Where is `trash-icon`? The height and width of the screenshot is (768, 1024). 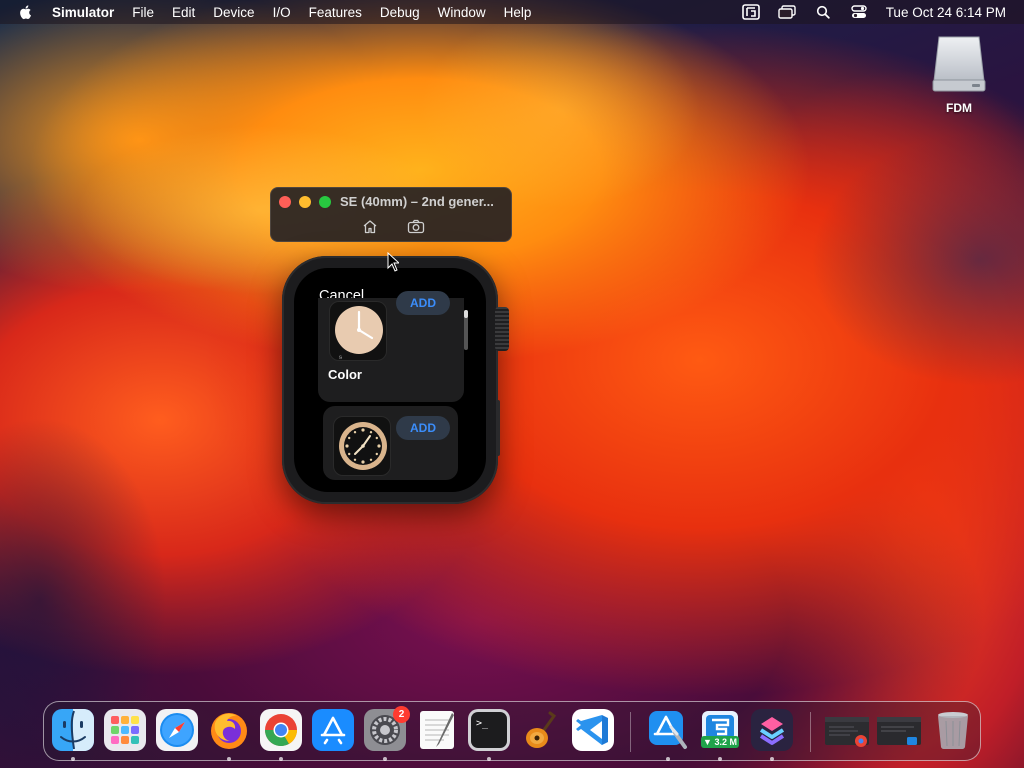 trash-icon is located at coordinates (953, 731).